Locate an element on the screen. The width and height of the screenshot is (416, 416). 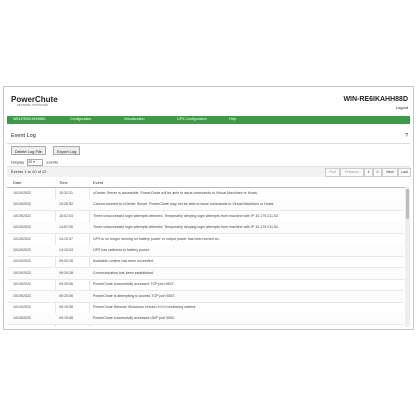
cell-event: Available runtime has been exceeded. is located at coordinates (123, 261).